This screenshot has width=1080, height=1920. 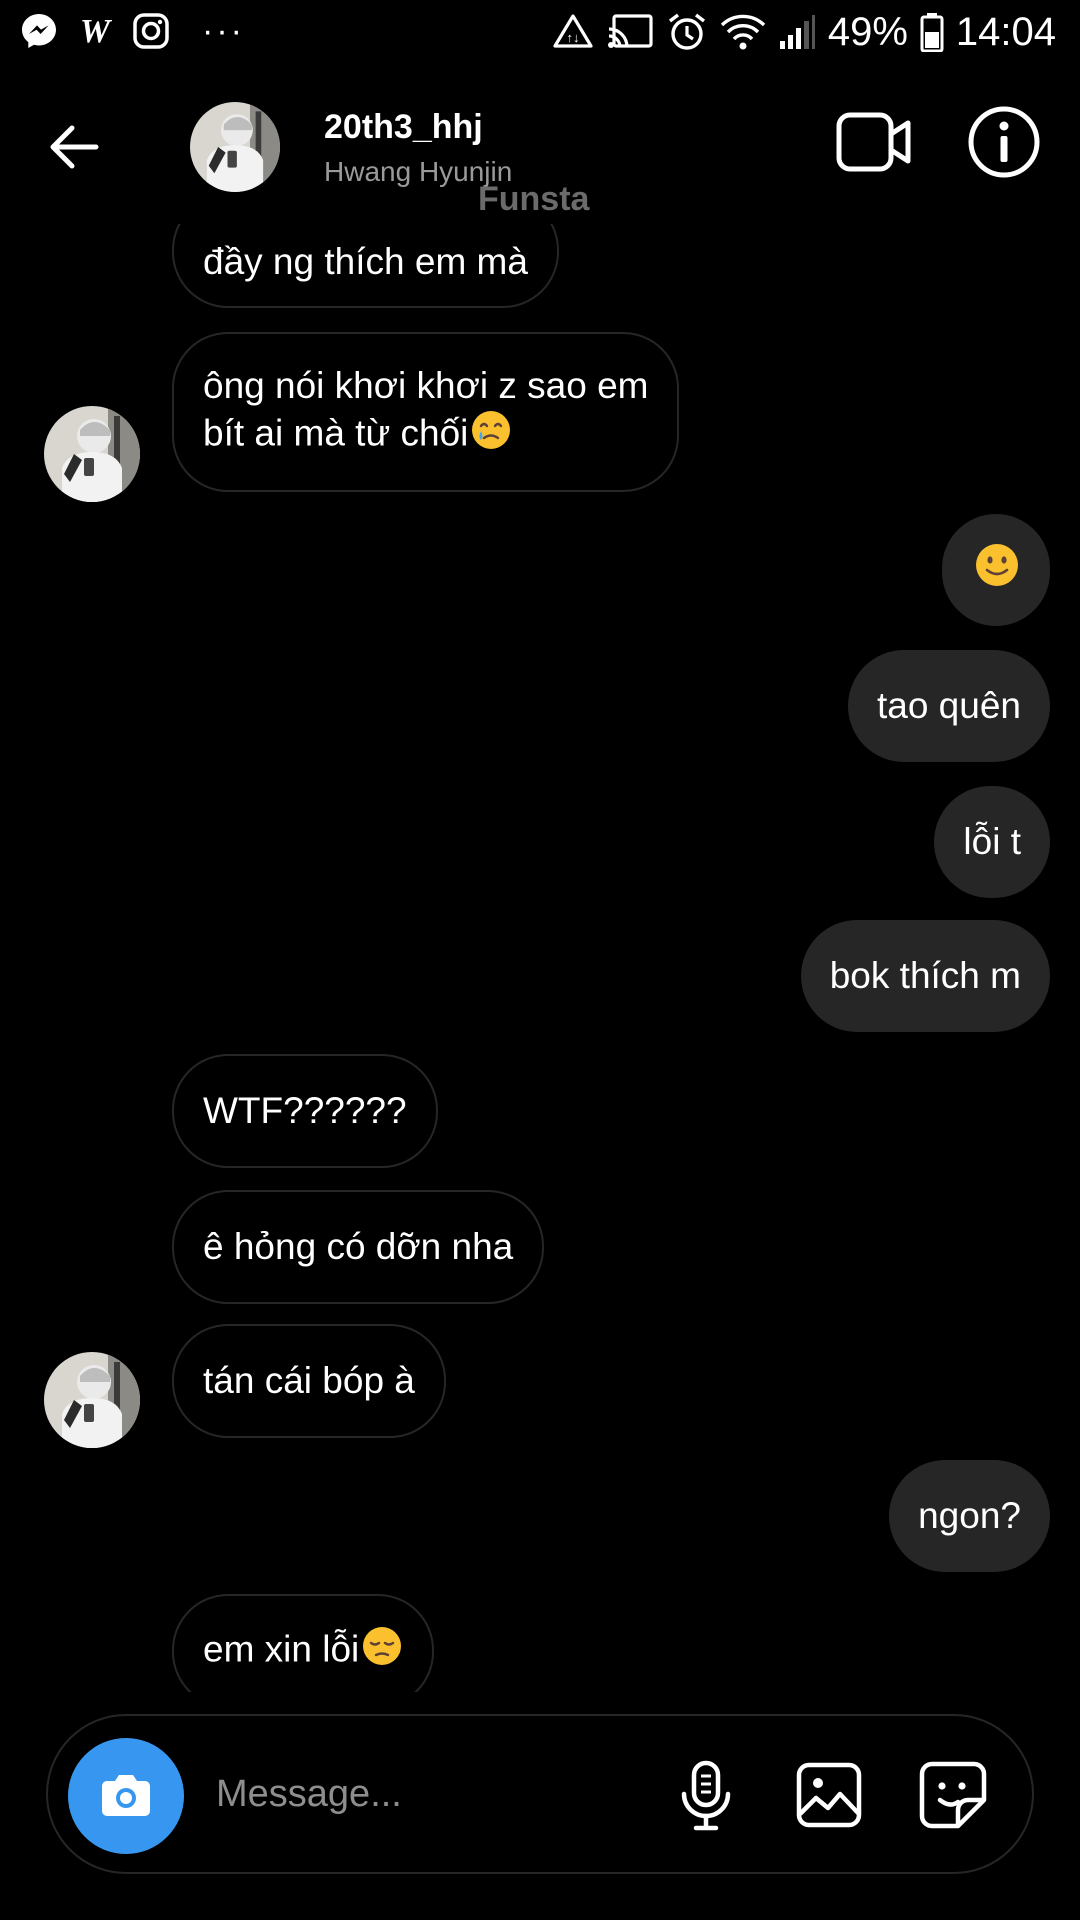 I want to click on gallery-button, so click(x=829, y=1795).